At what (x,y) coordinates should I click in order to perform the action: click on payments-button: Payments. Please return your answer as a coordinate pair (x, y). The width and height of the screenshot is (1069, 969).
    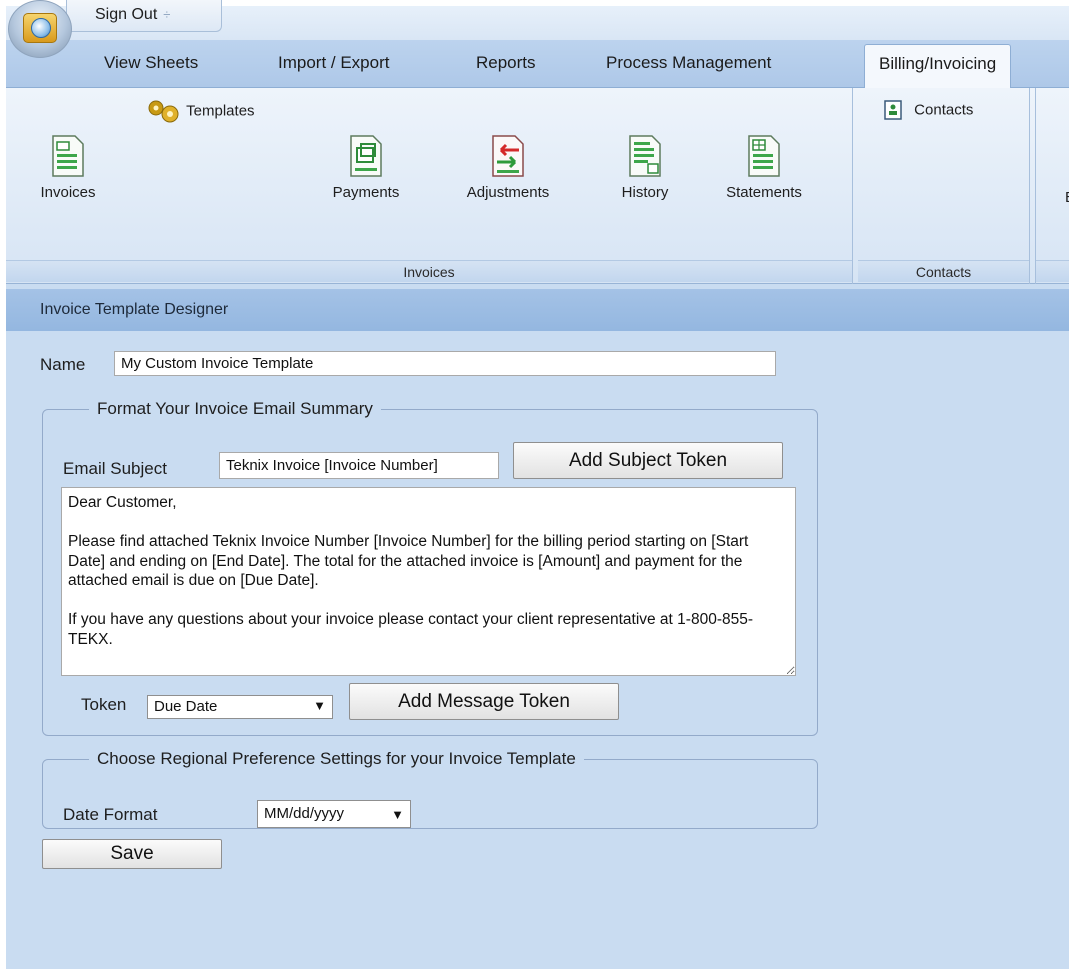
    Looking at the image, I should click on (366, 167).